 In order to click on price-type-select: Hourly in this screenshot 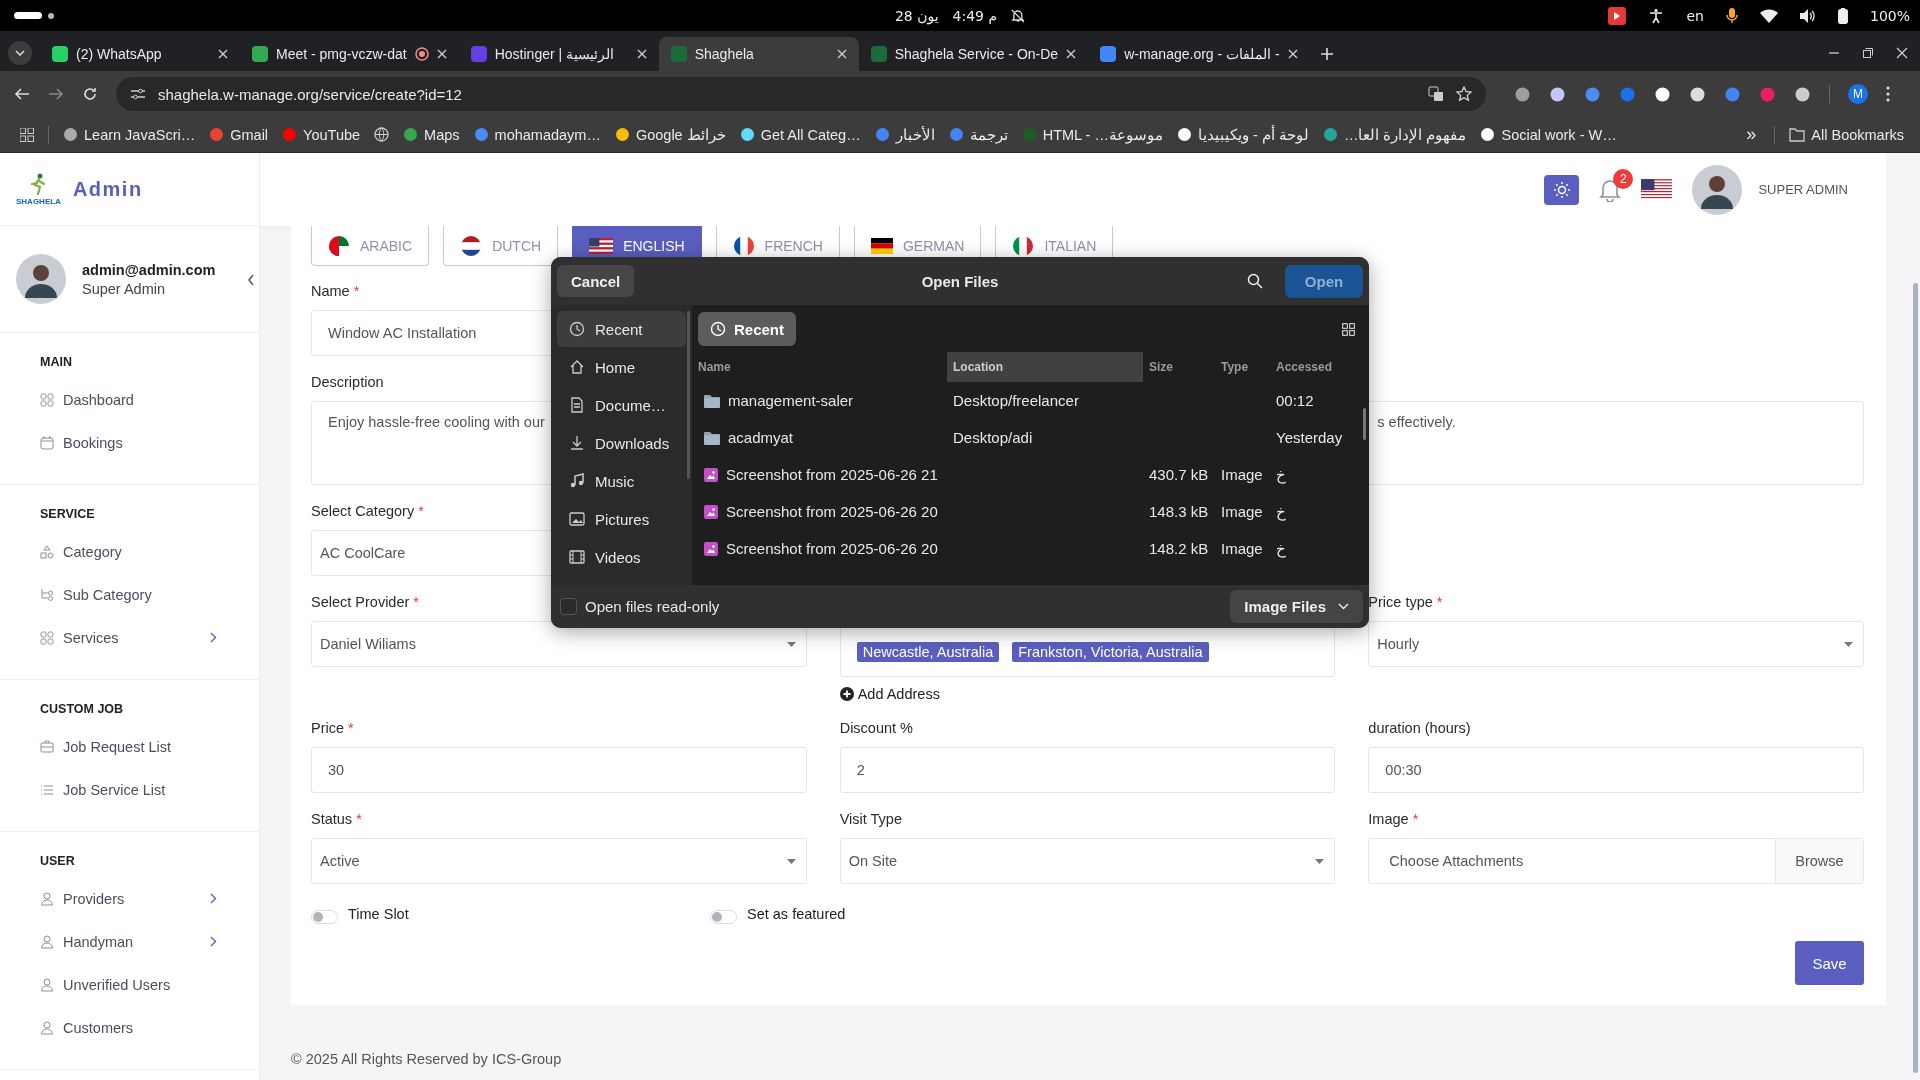, I will do `click(1616, 644)`.